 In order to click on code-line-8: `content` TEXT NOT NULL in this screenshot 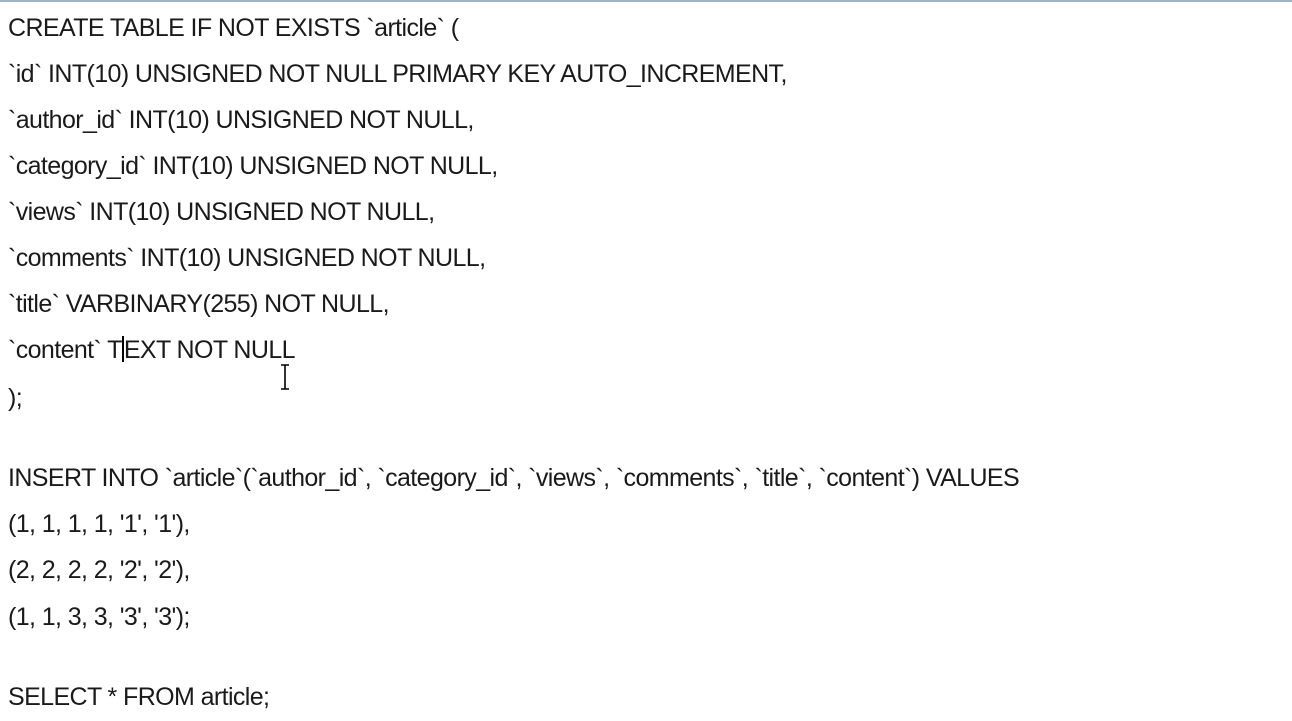, I will do `click(152, 350)`.